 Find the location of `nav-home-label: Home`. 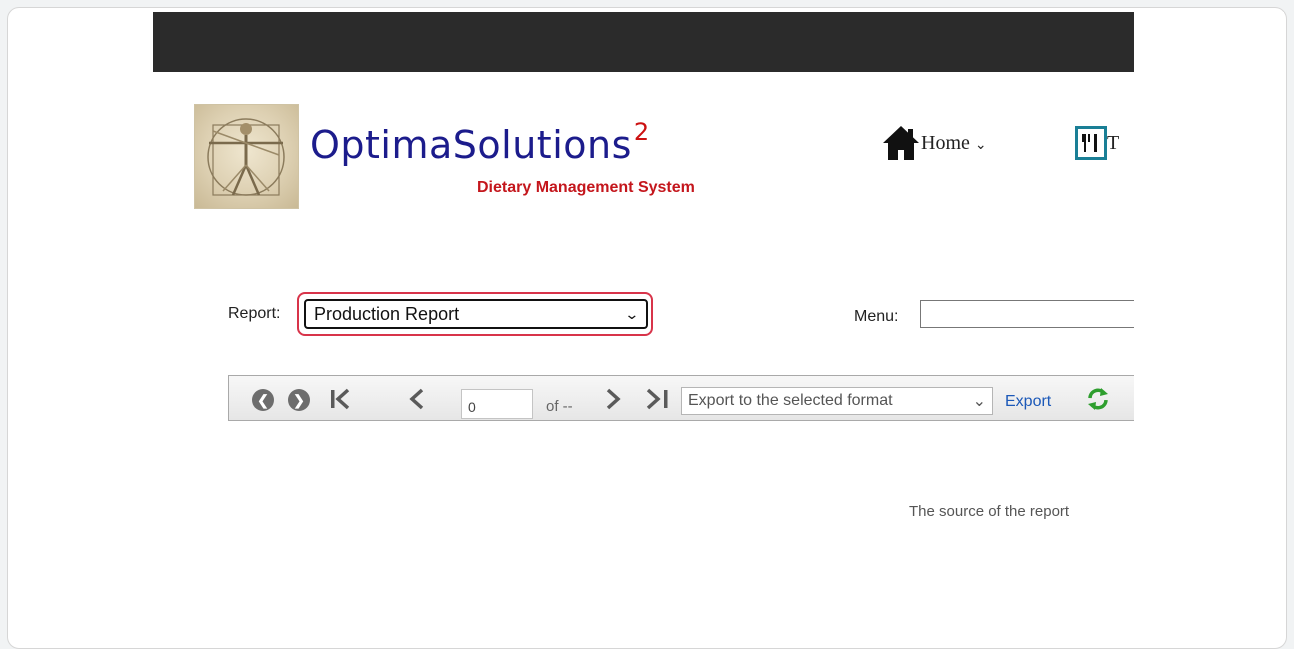

nav-home-label: Home is located at coordinates (945, 142).